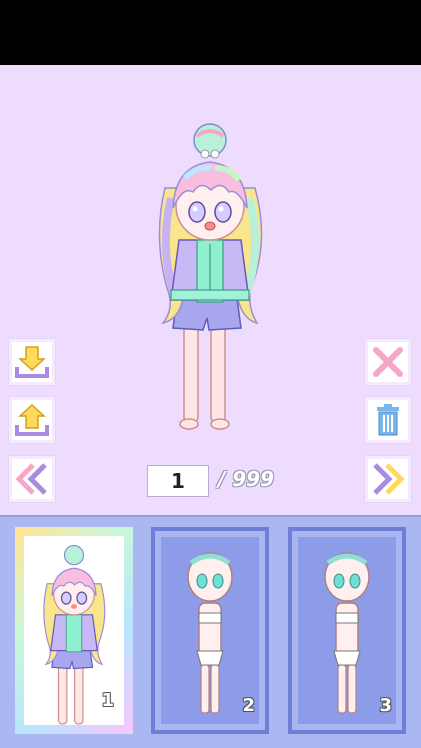 This screenshot has width=421, height=748. What do you see at coordinates (347, 633) in the screenshot?
I see `slot-3-base-figure` at bounding box center [347, 633].